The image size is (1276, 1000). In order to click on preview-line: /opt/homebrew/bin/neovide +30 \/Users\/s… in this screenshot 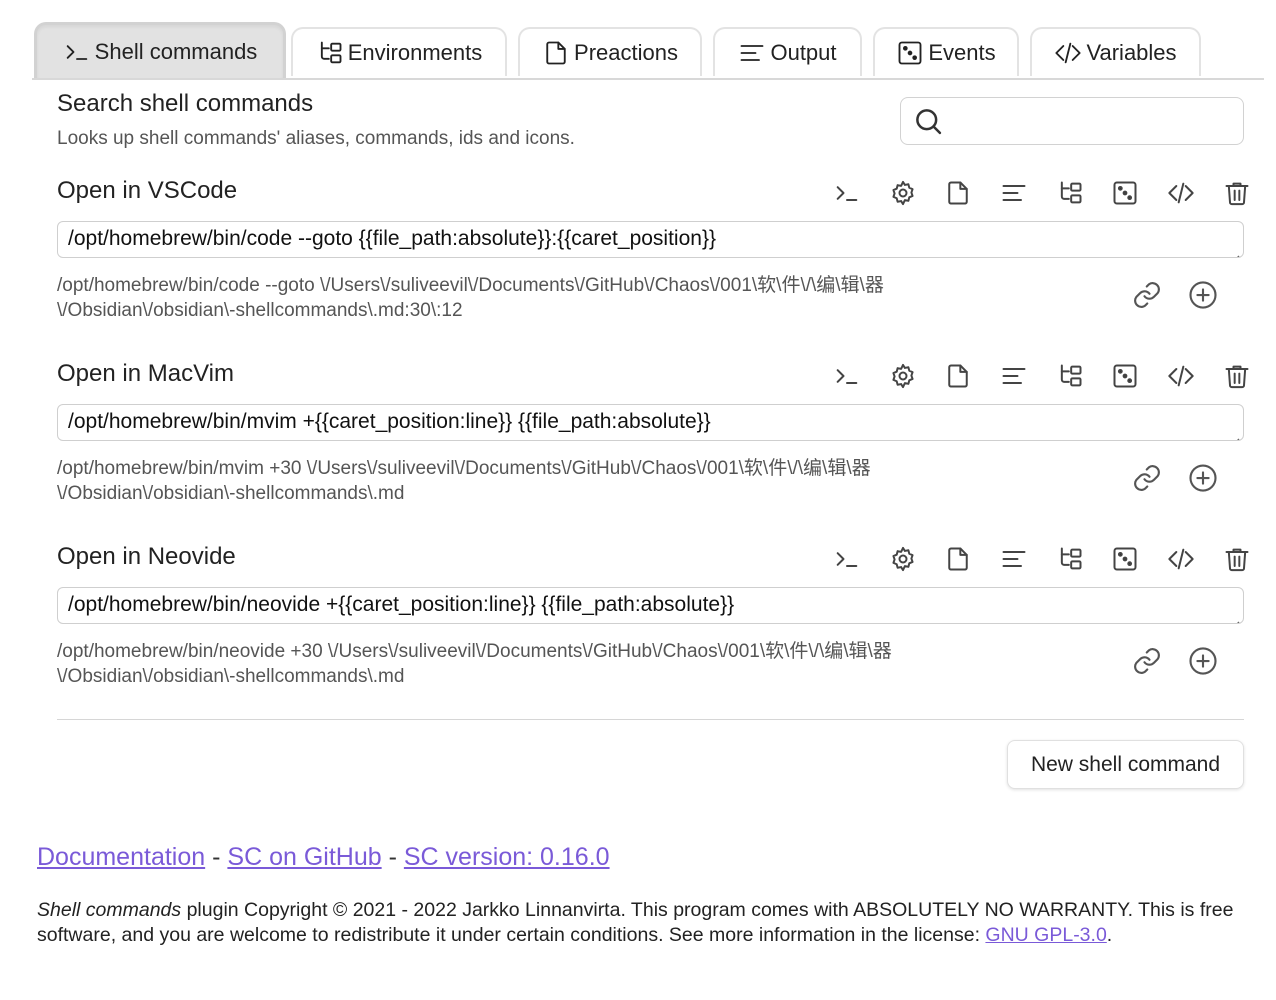, I will do `click(474, 651)`.